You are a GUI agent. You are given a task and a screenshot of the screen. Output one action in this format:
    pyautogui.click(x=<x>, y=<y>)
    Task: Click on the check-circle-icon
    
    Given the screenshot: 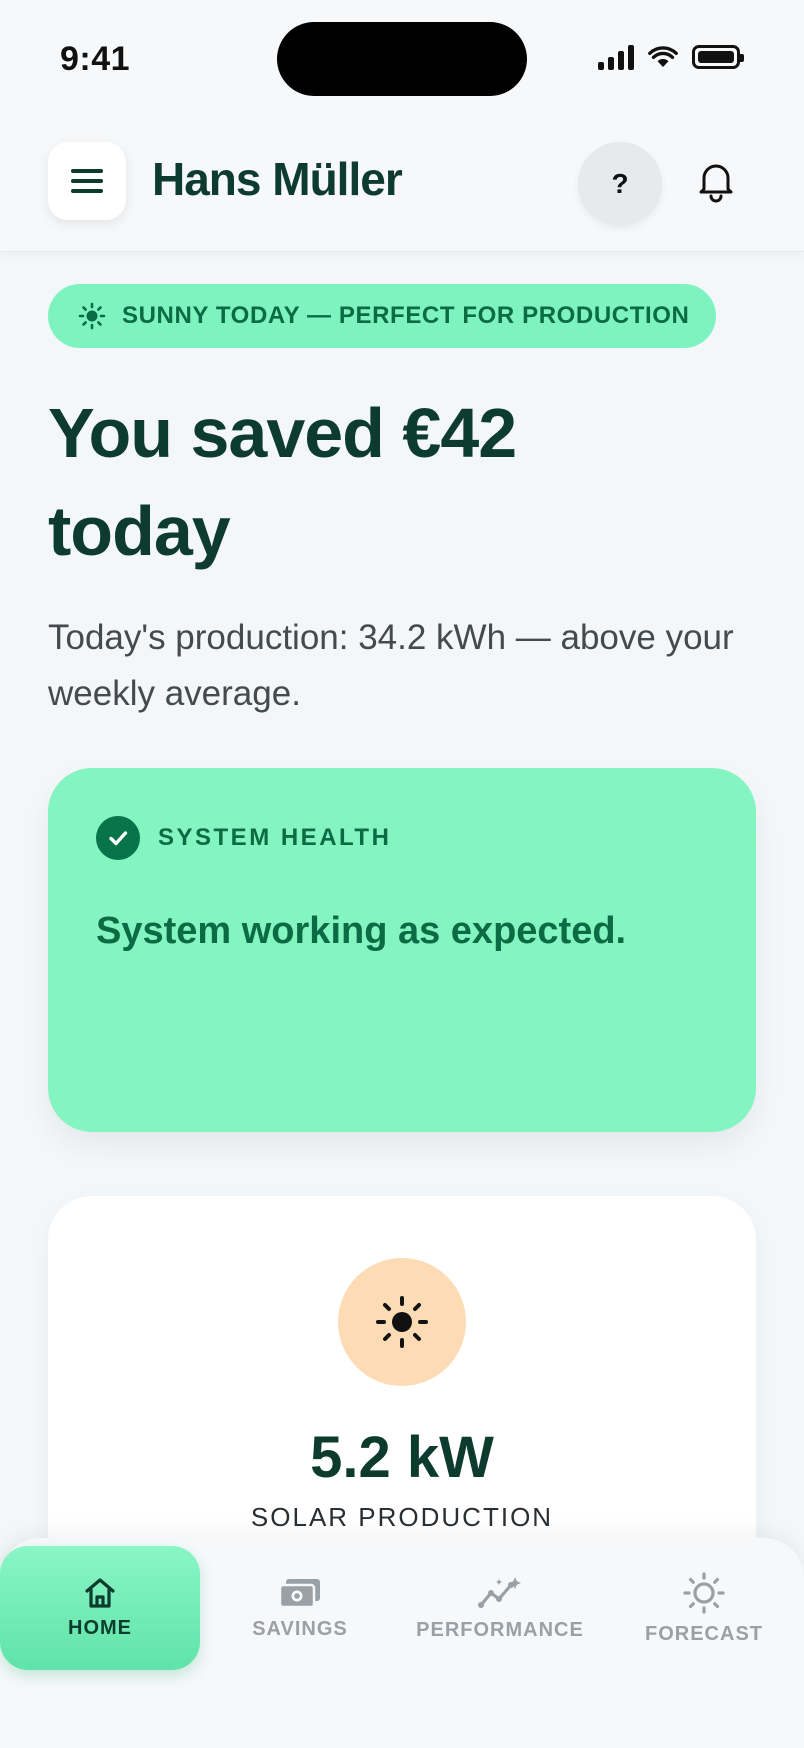 What is the action you would take?
    pyautogui.click(x=118, y=838)
    